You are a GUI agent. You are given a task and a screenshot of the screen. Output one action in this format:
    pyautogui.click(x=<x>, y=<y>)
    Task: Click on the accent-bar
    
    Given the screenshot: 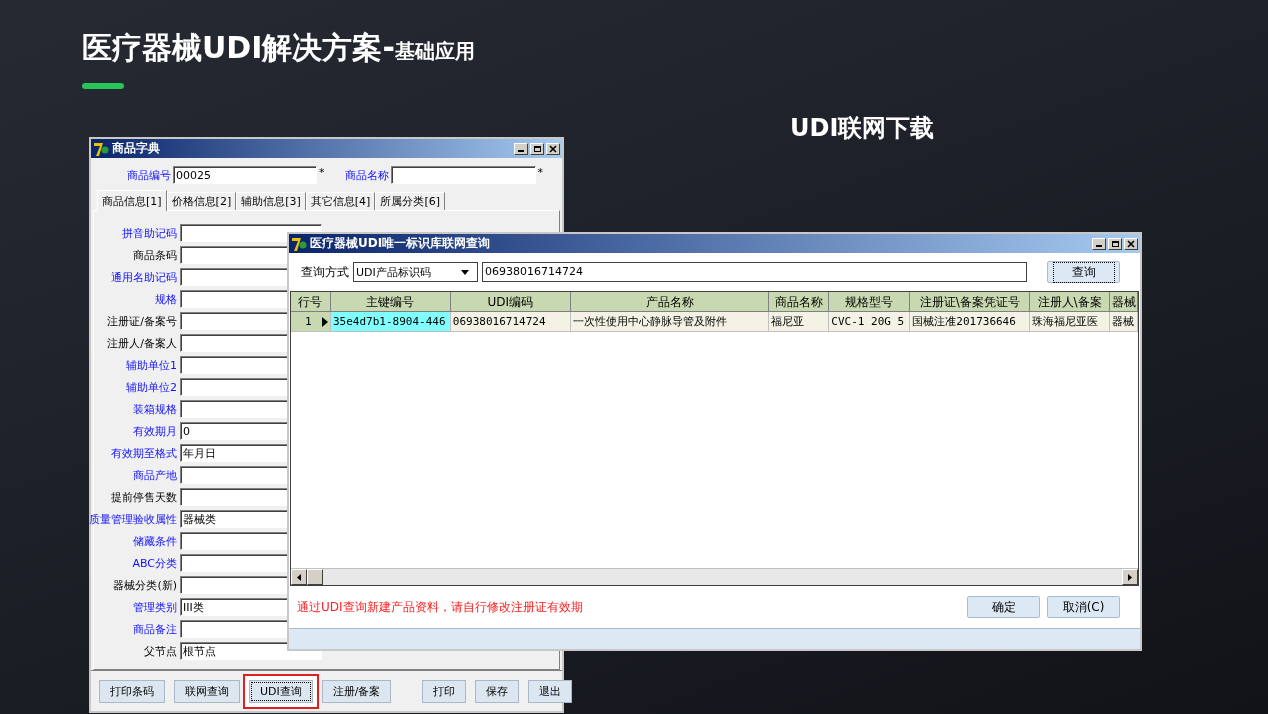 What is the action you would take?
    pyautogui.click(x=103, y=86)
    